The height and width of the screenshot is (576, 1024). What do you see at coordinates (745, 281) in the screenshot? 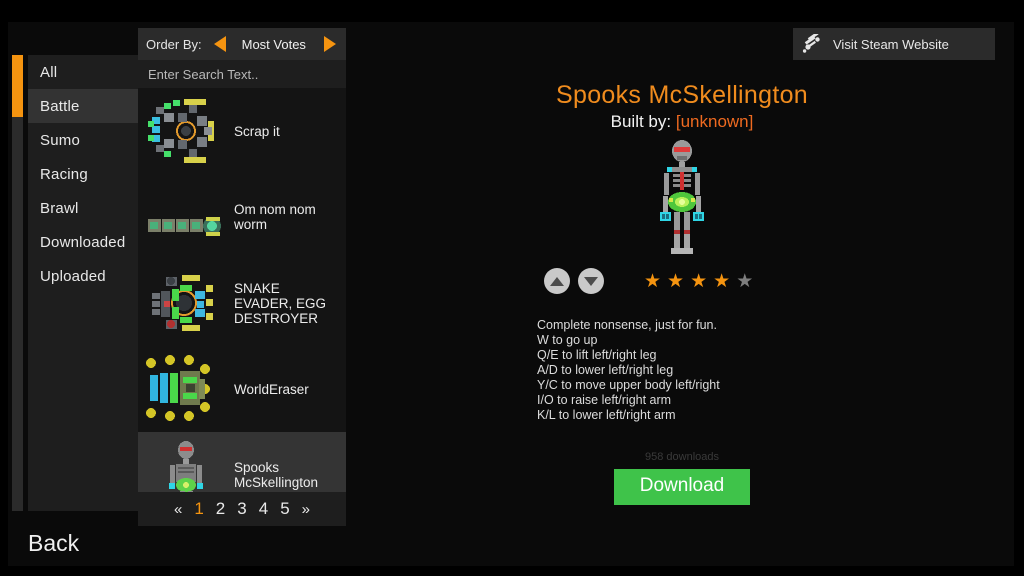
I see `star-icon-empty: ★` at bounding box center [745, 281].